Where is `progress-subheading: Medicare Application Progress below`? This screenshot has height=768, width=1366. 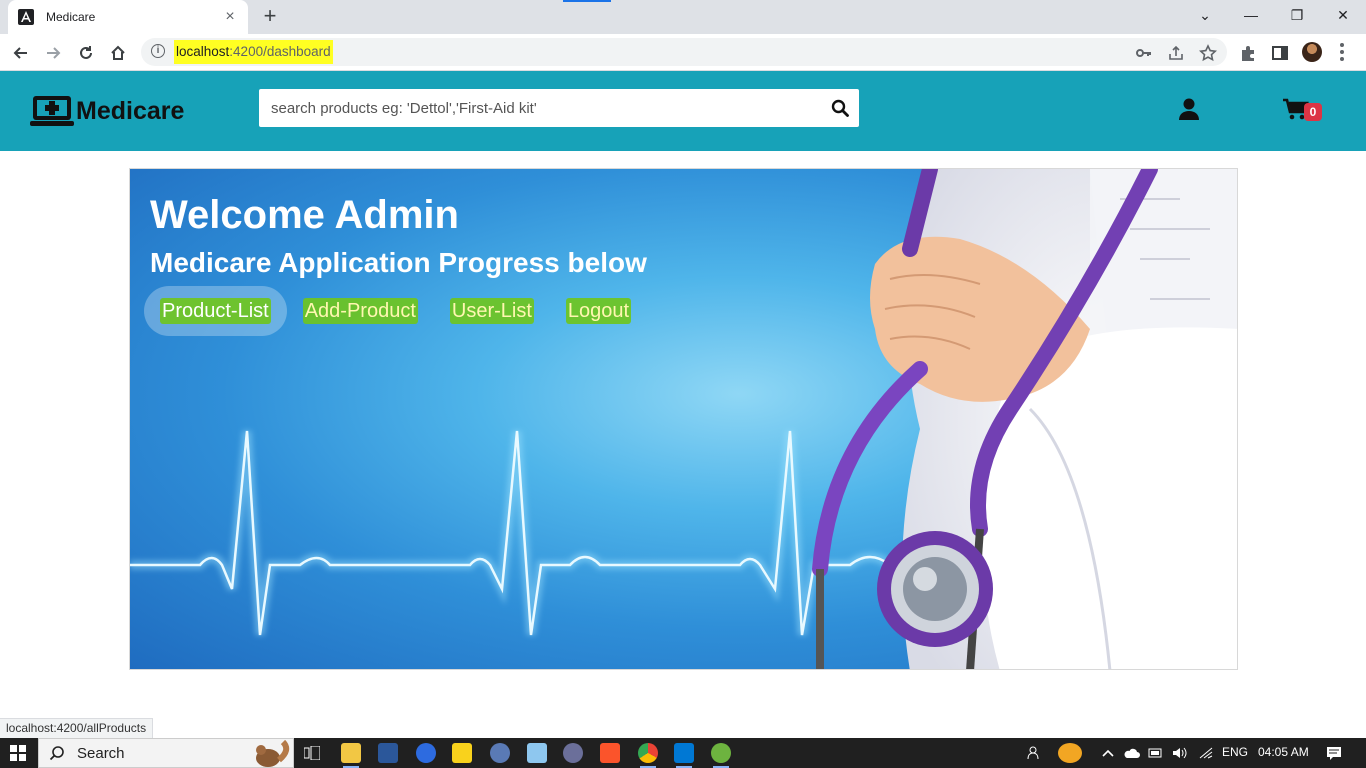
progress-subheading: Medicare Application Progress below is located at coordinates (398, 262).